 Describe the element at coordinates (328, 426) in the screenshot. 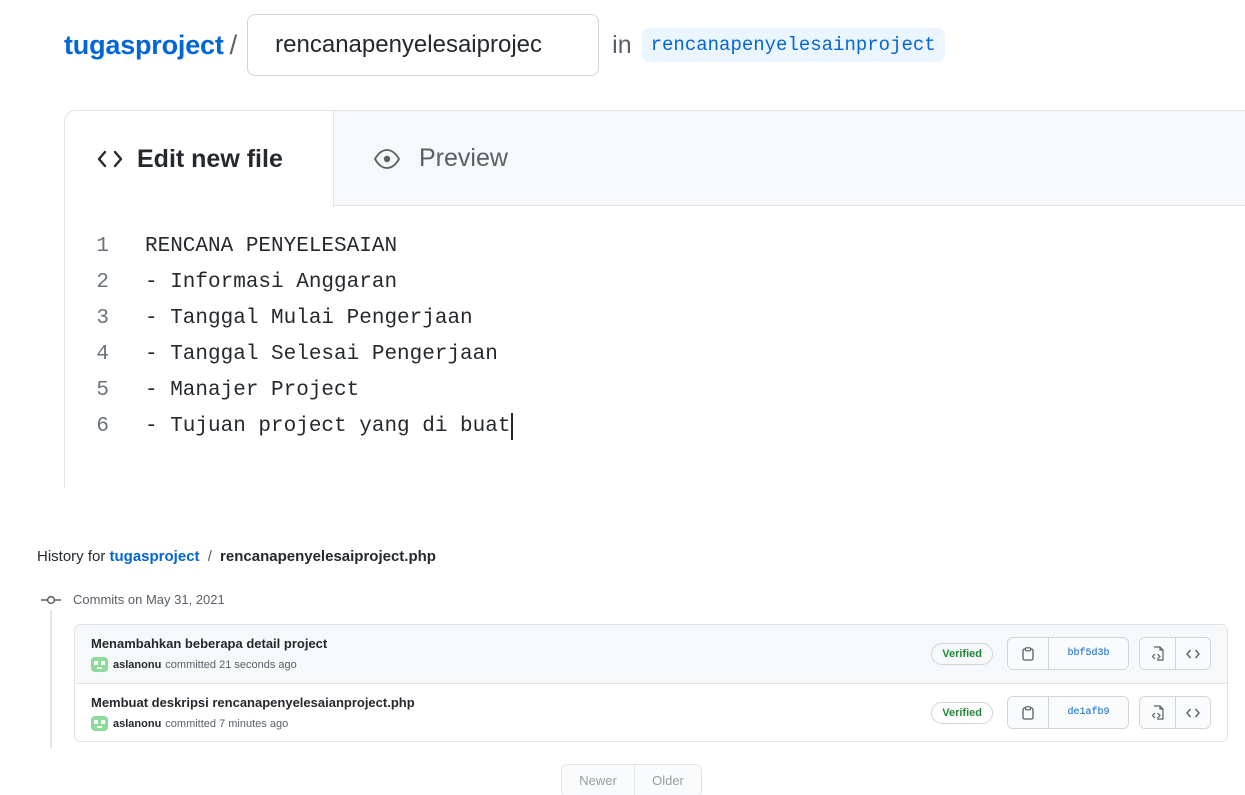

I see `line-text: - Tujuan project yang di buat` at that location.